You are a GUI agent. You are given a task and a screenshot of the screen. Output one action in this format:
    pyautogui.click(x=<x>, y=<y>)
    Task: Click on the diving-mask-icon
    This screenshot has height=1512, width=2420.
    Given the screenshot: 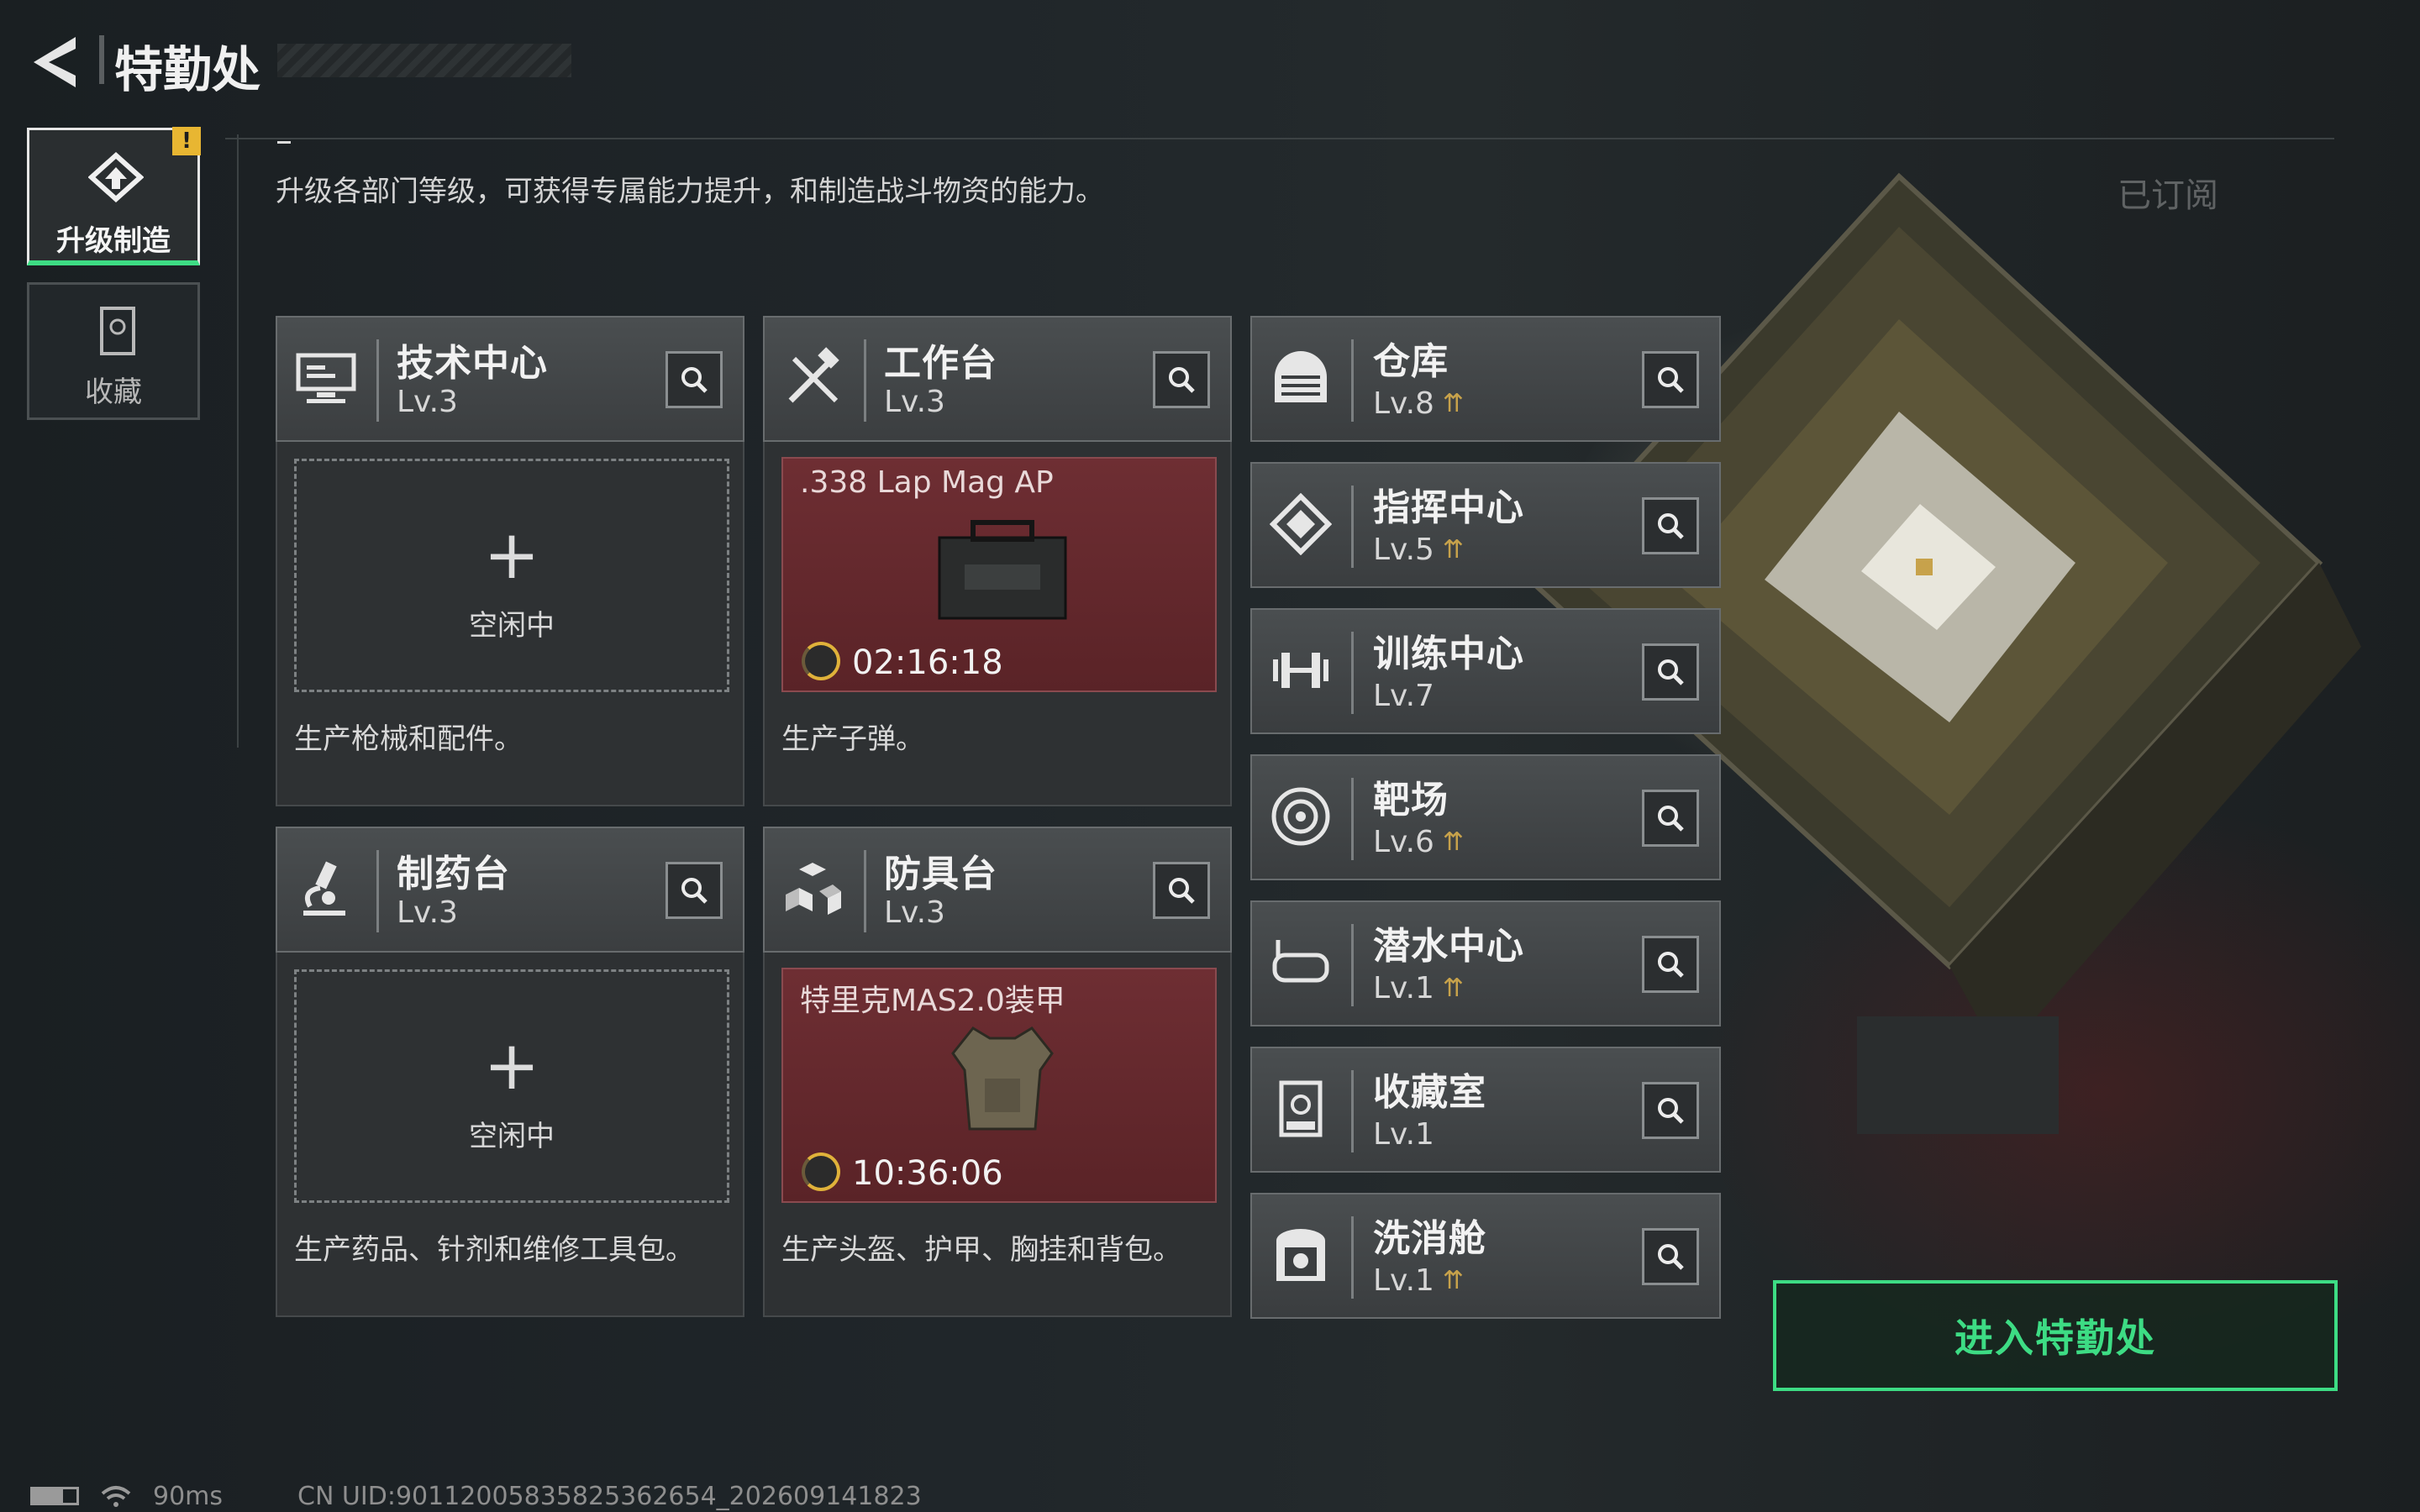 What is the action you would take?
    pyautogui.click(x=1300, y=963)
    